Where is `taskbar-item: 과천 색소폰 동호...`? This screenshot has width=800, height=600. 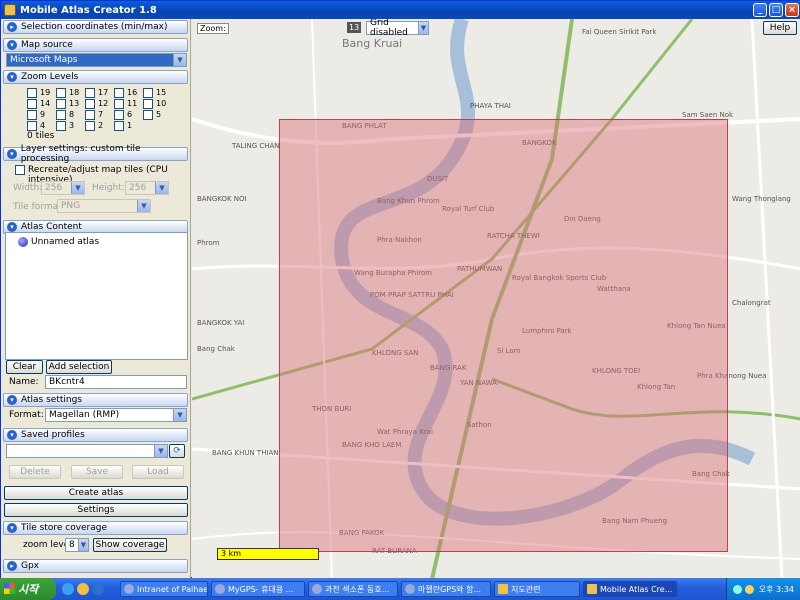 taskbar-item: 과천 색소폰 동호... is located at coordinates (353, 589).